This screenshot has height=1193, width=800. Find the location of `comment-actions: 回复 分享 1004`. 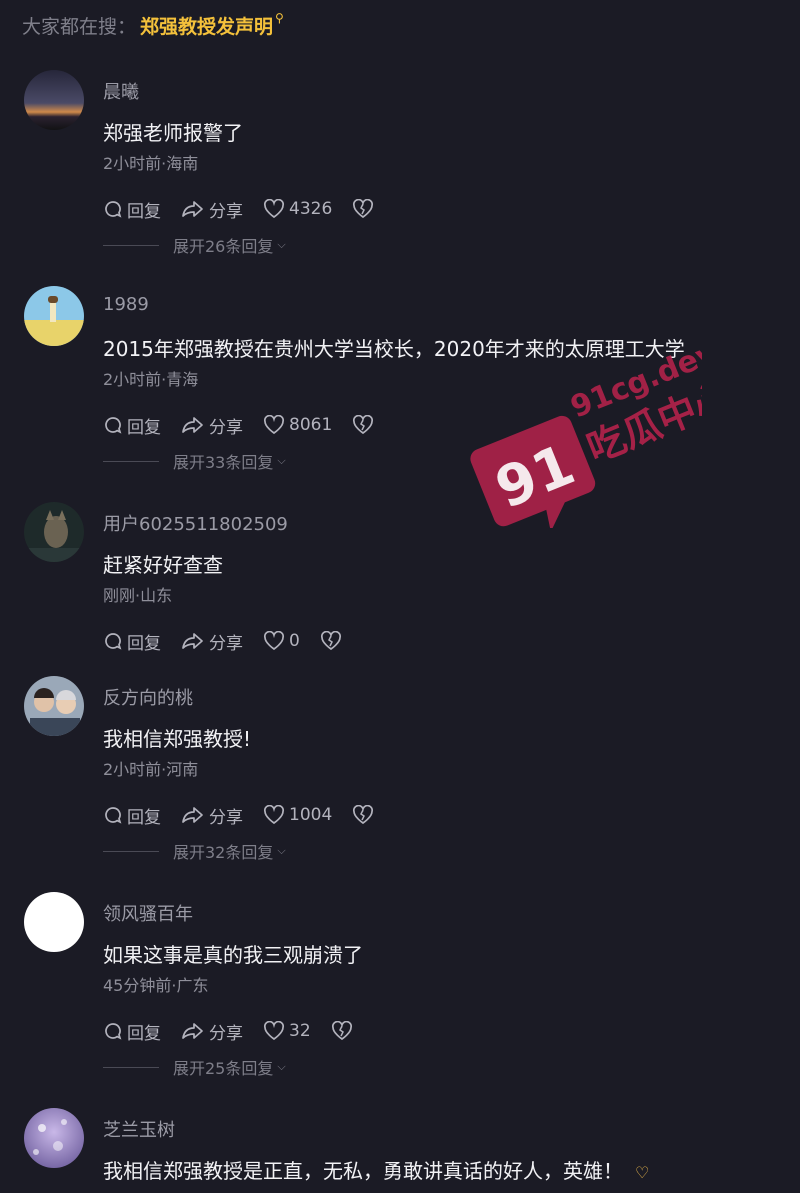

comment-actions: 回复 分享 1004 is located at coordinates (238, 815).